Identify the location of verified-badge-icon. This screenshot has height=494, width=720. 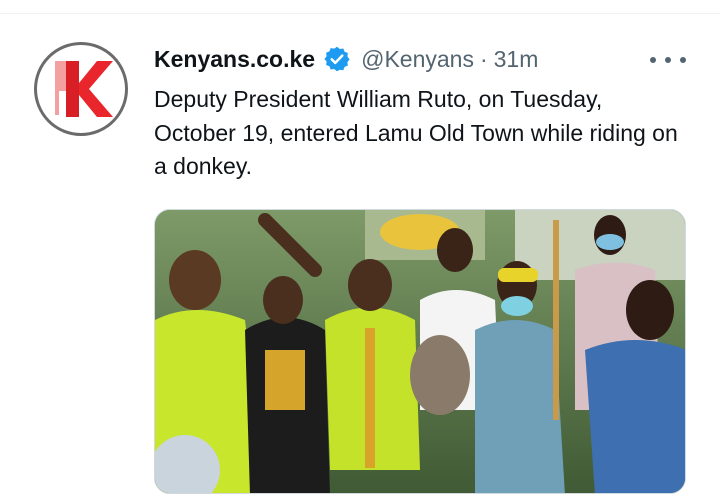
(337, 59).